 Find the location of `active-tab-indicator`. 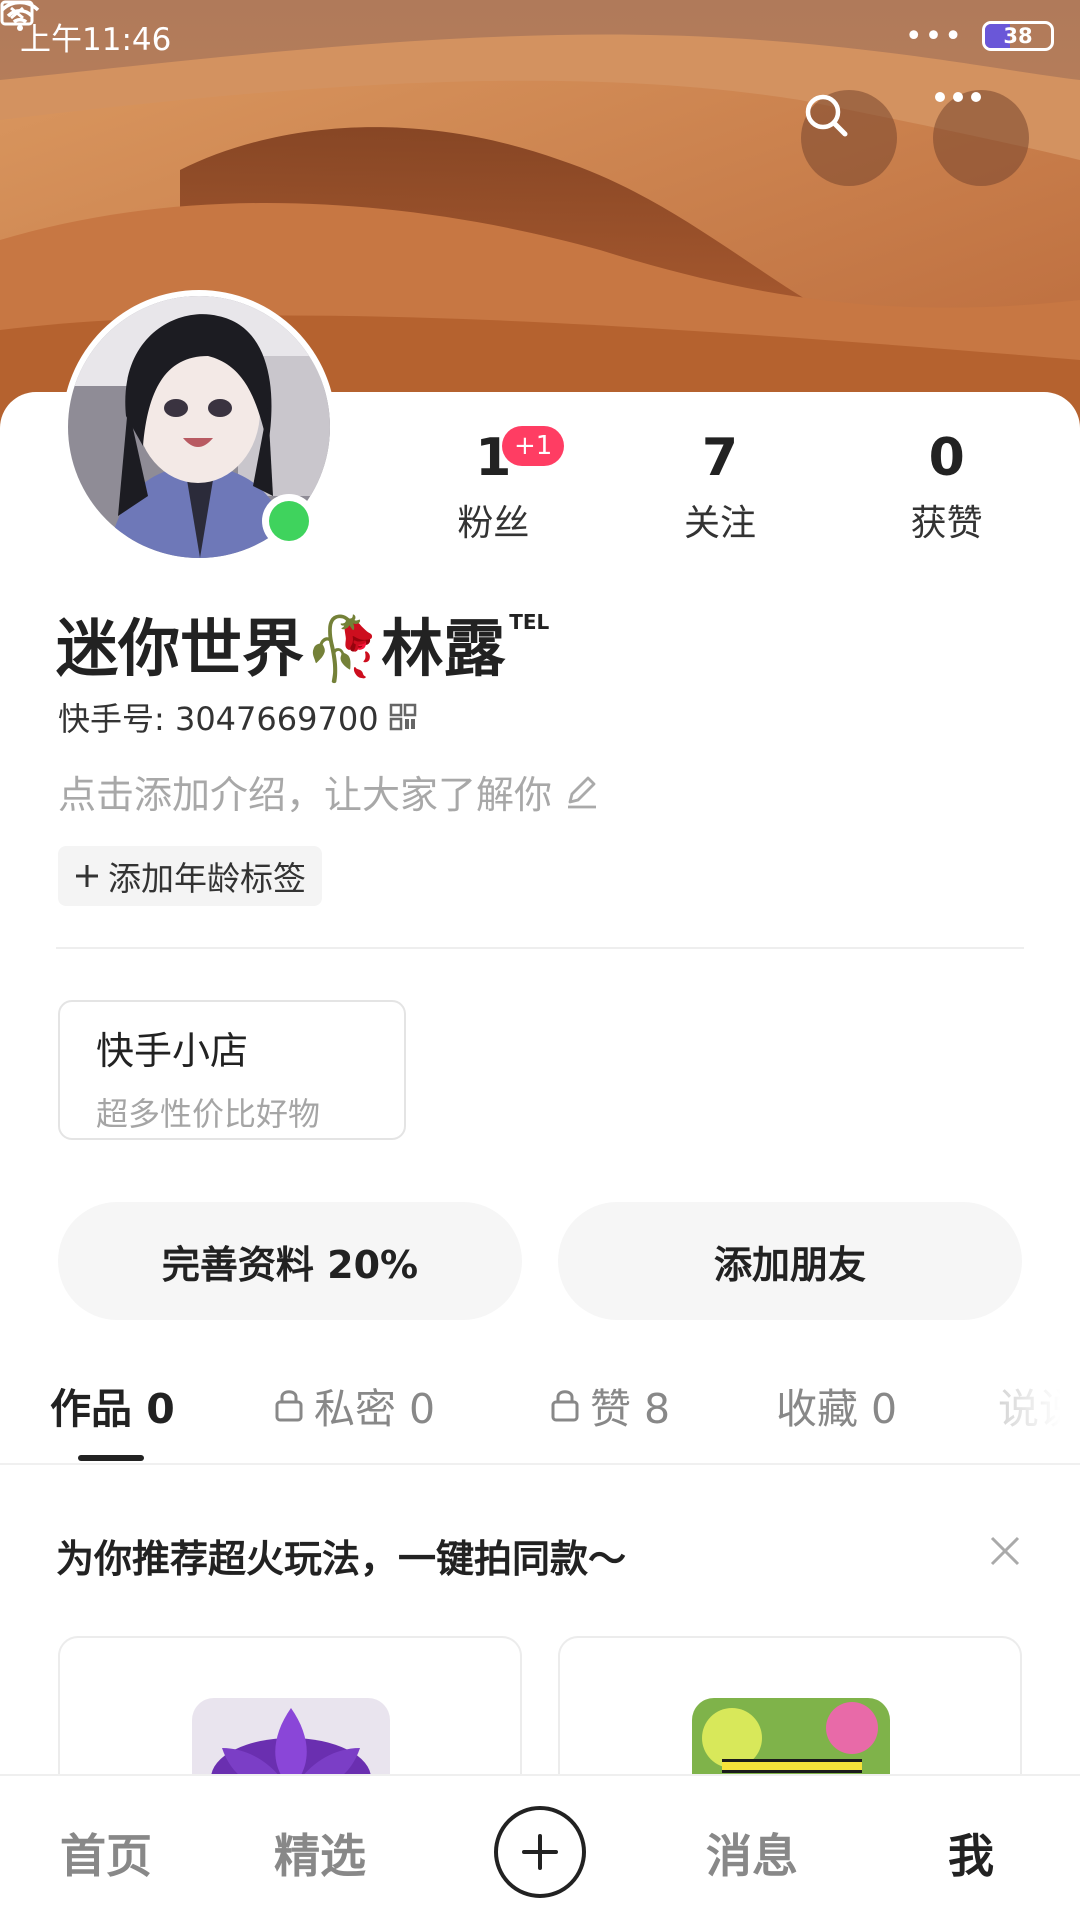

active-tab-indicator is located at coordinates (111, 1458).